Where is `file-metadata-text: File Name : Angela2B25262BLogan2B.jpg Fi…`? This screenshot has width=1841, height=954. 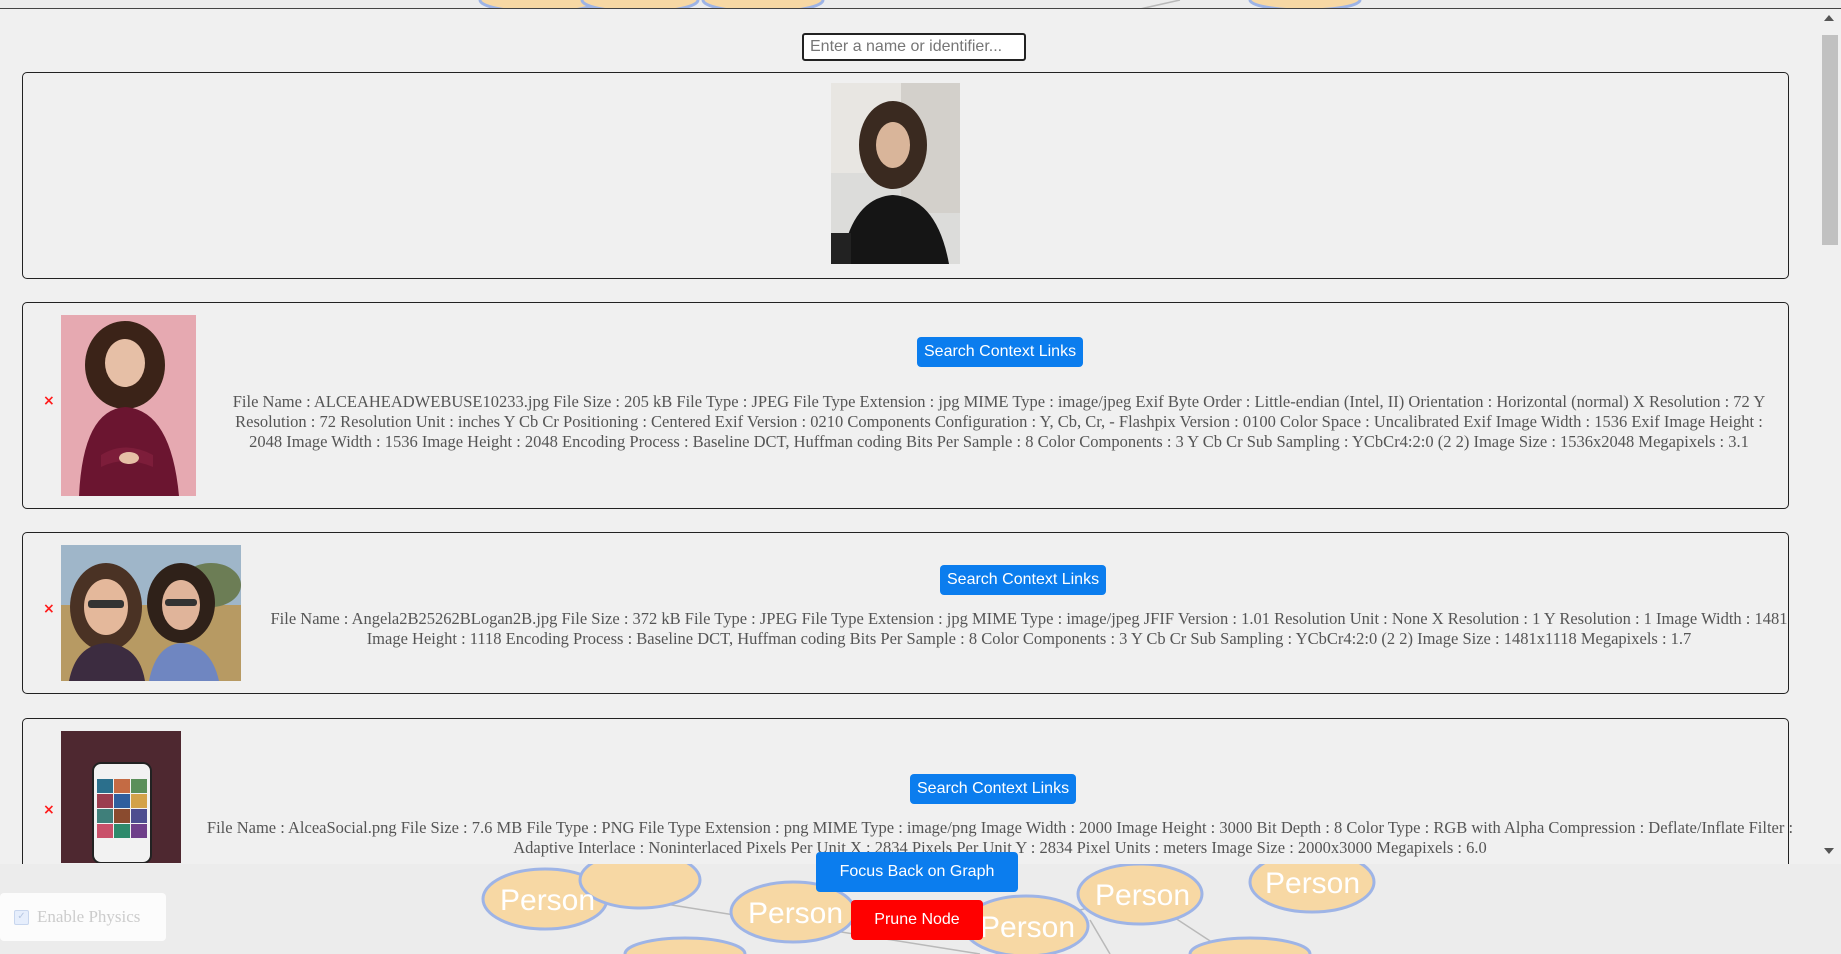
file-metadata-text: File Name : Angela2B25262BLogan2B.jpg Fi… is located at coordinates (1029, 628).